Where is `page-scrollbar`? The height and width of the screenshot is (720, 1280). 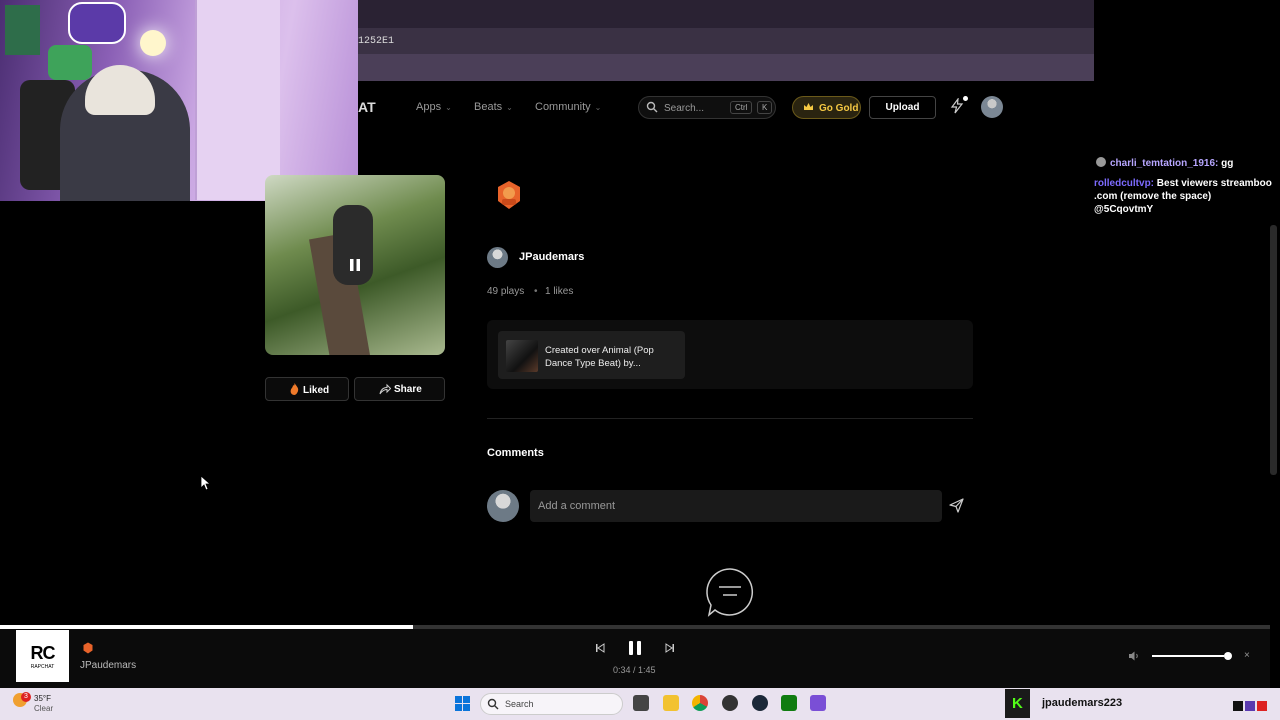
page-scrollbar is located at coordinates (1273, 350).